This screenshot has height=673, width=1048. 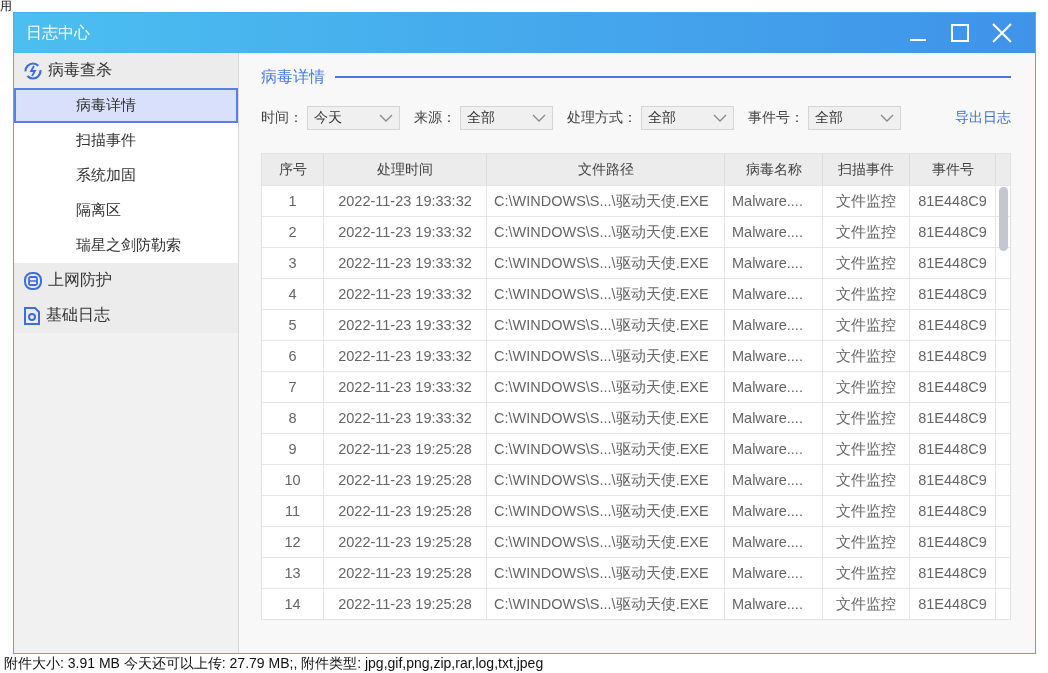 I want to click on section-title: 病毒详情, so click(x=293, y=76).